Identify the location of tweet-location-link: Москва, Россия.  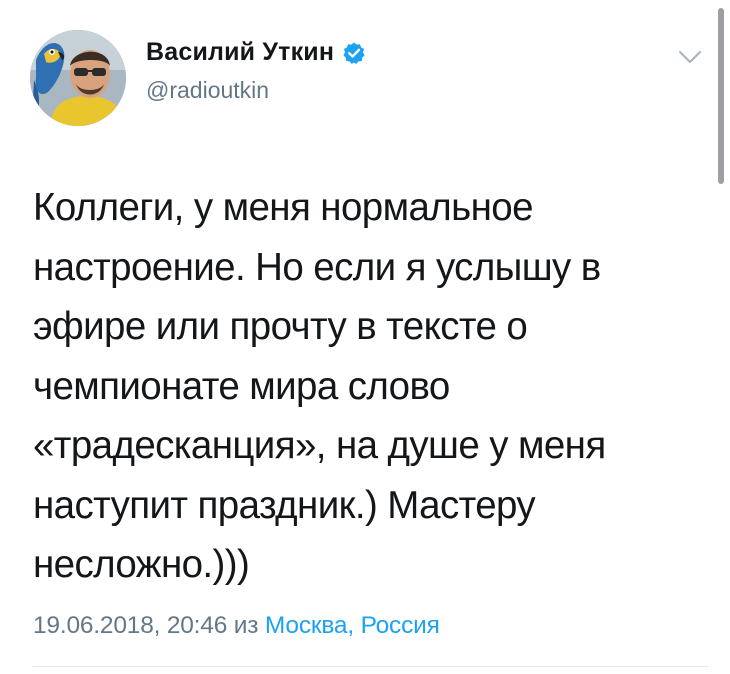
(352, 625).